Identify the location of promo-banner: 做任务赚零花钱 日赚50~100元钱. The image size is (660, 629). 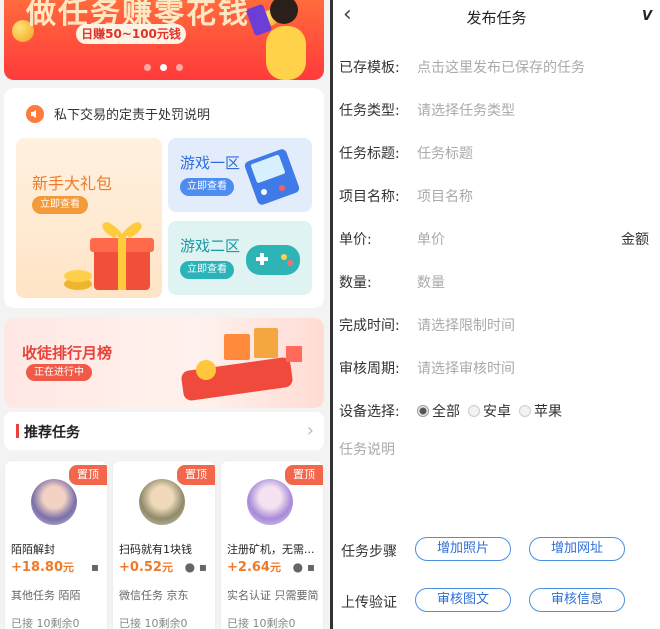
(164, 40).